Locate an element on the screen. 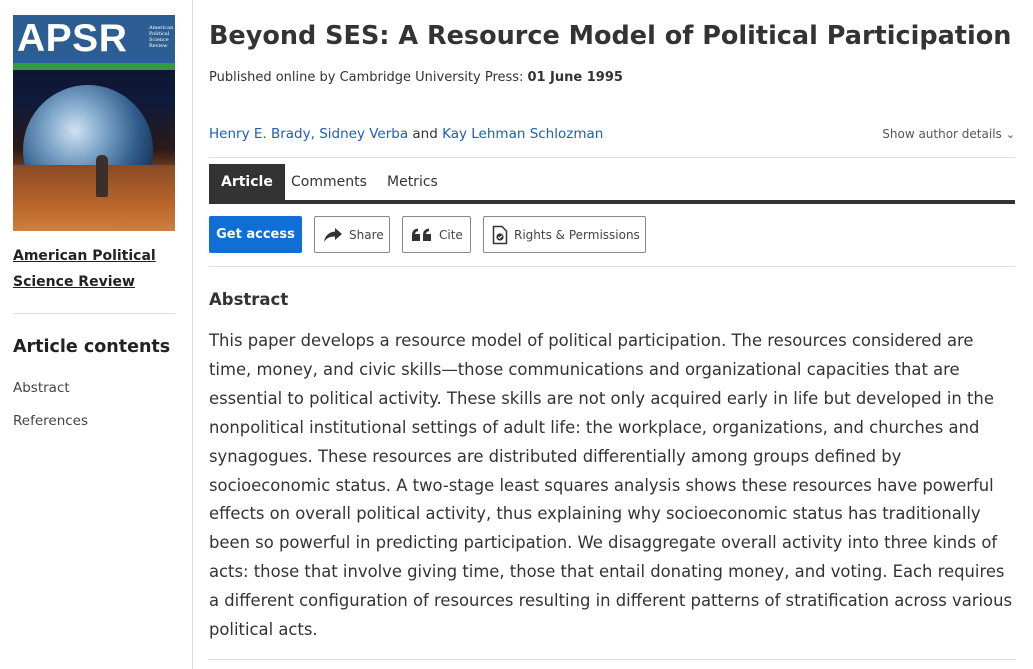 This screenshot has width=1033, height=669. author-link-brady: Henry E. Brady, is located at coordinates (262, 134).